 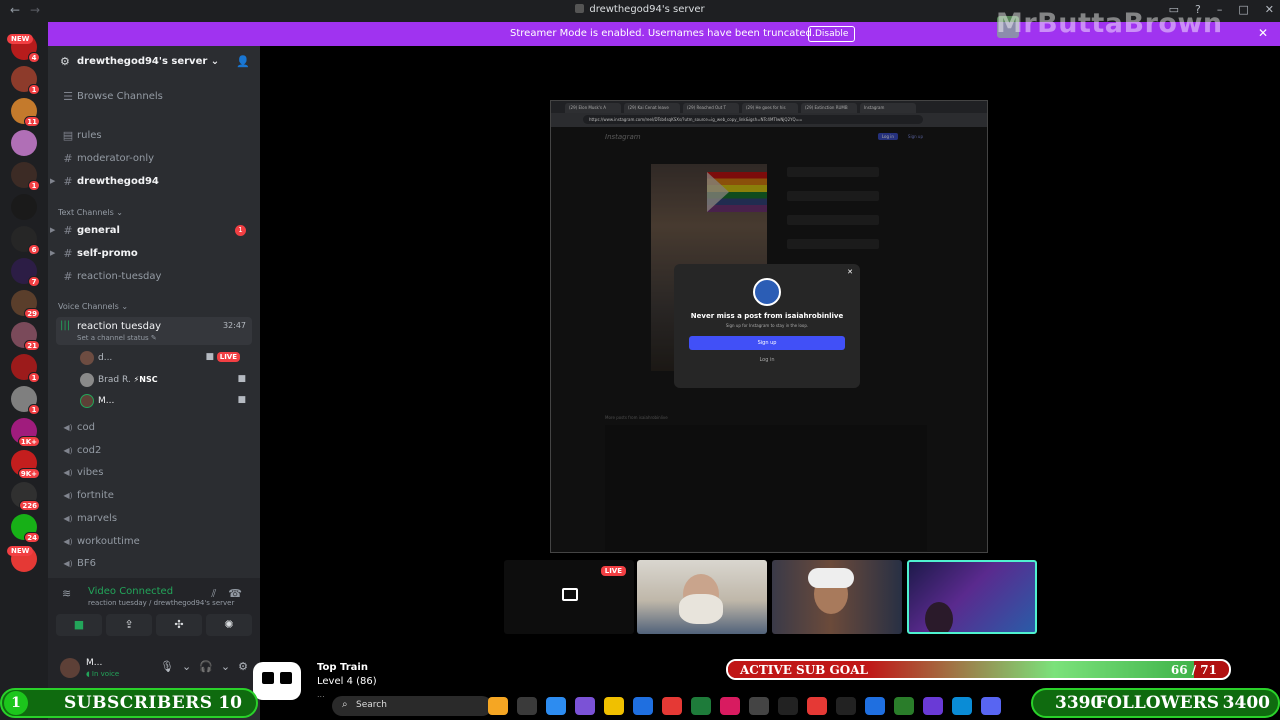 What do you see at coordinates (166, 358) in the screenshot?
I see `voice-member: d... ■ LIVE` at bounding box center [166, 358].